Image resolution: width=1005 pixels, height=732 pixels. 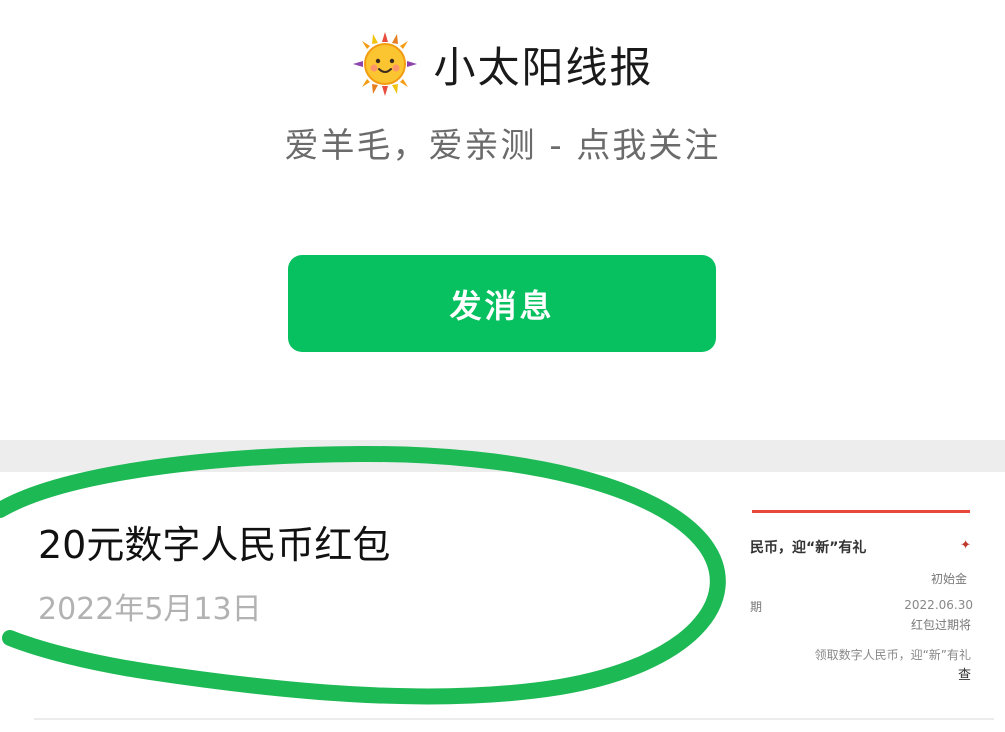 I want to click on thumbnail-text: 查, so click(x=964, y=675).